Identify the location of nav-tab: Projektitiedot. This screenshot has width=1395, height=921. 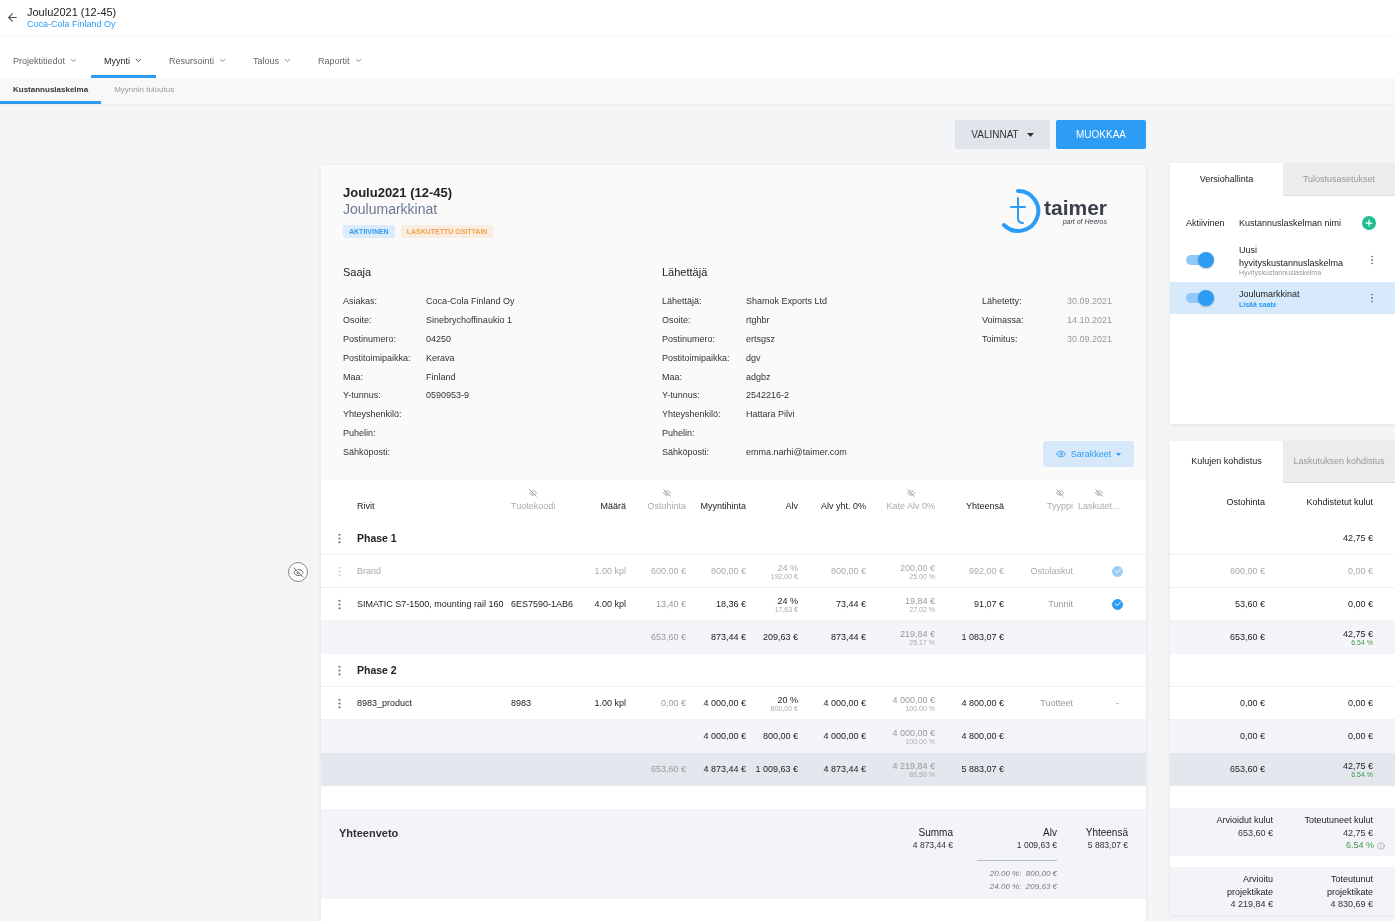
(46, 62).